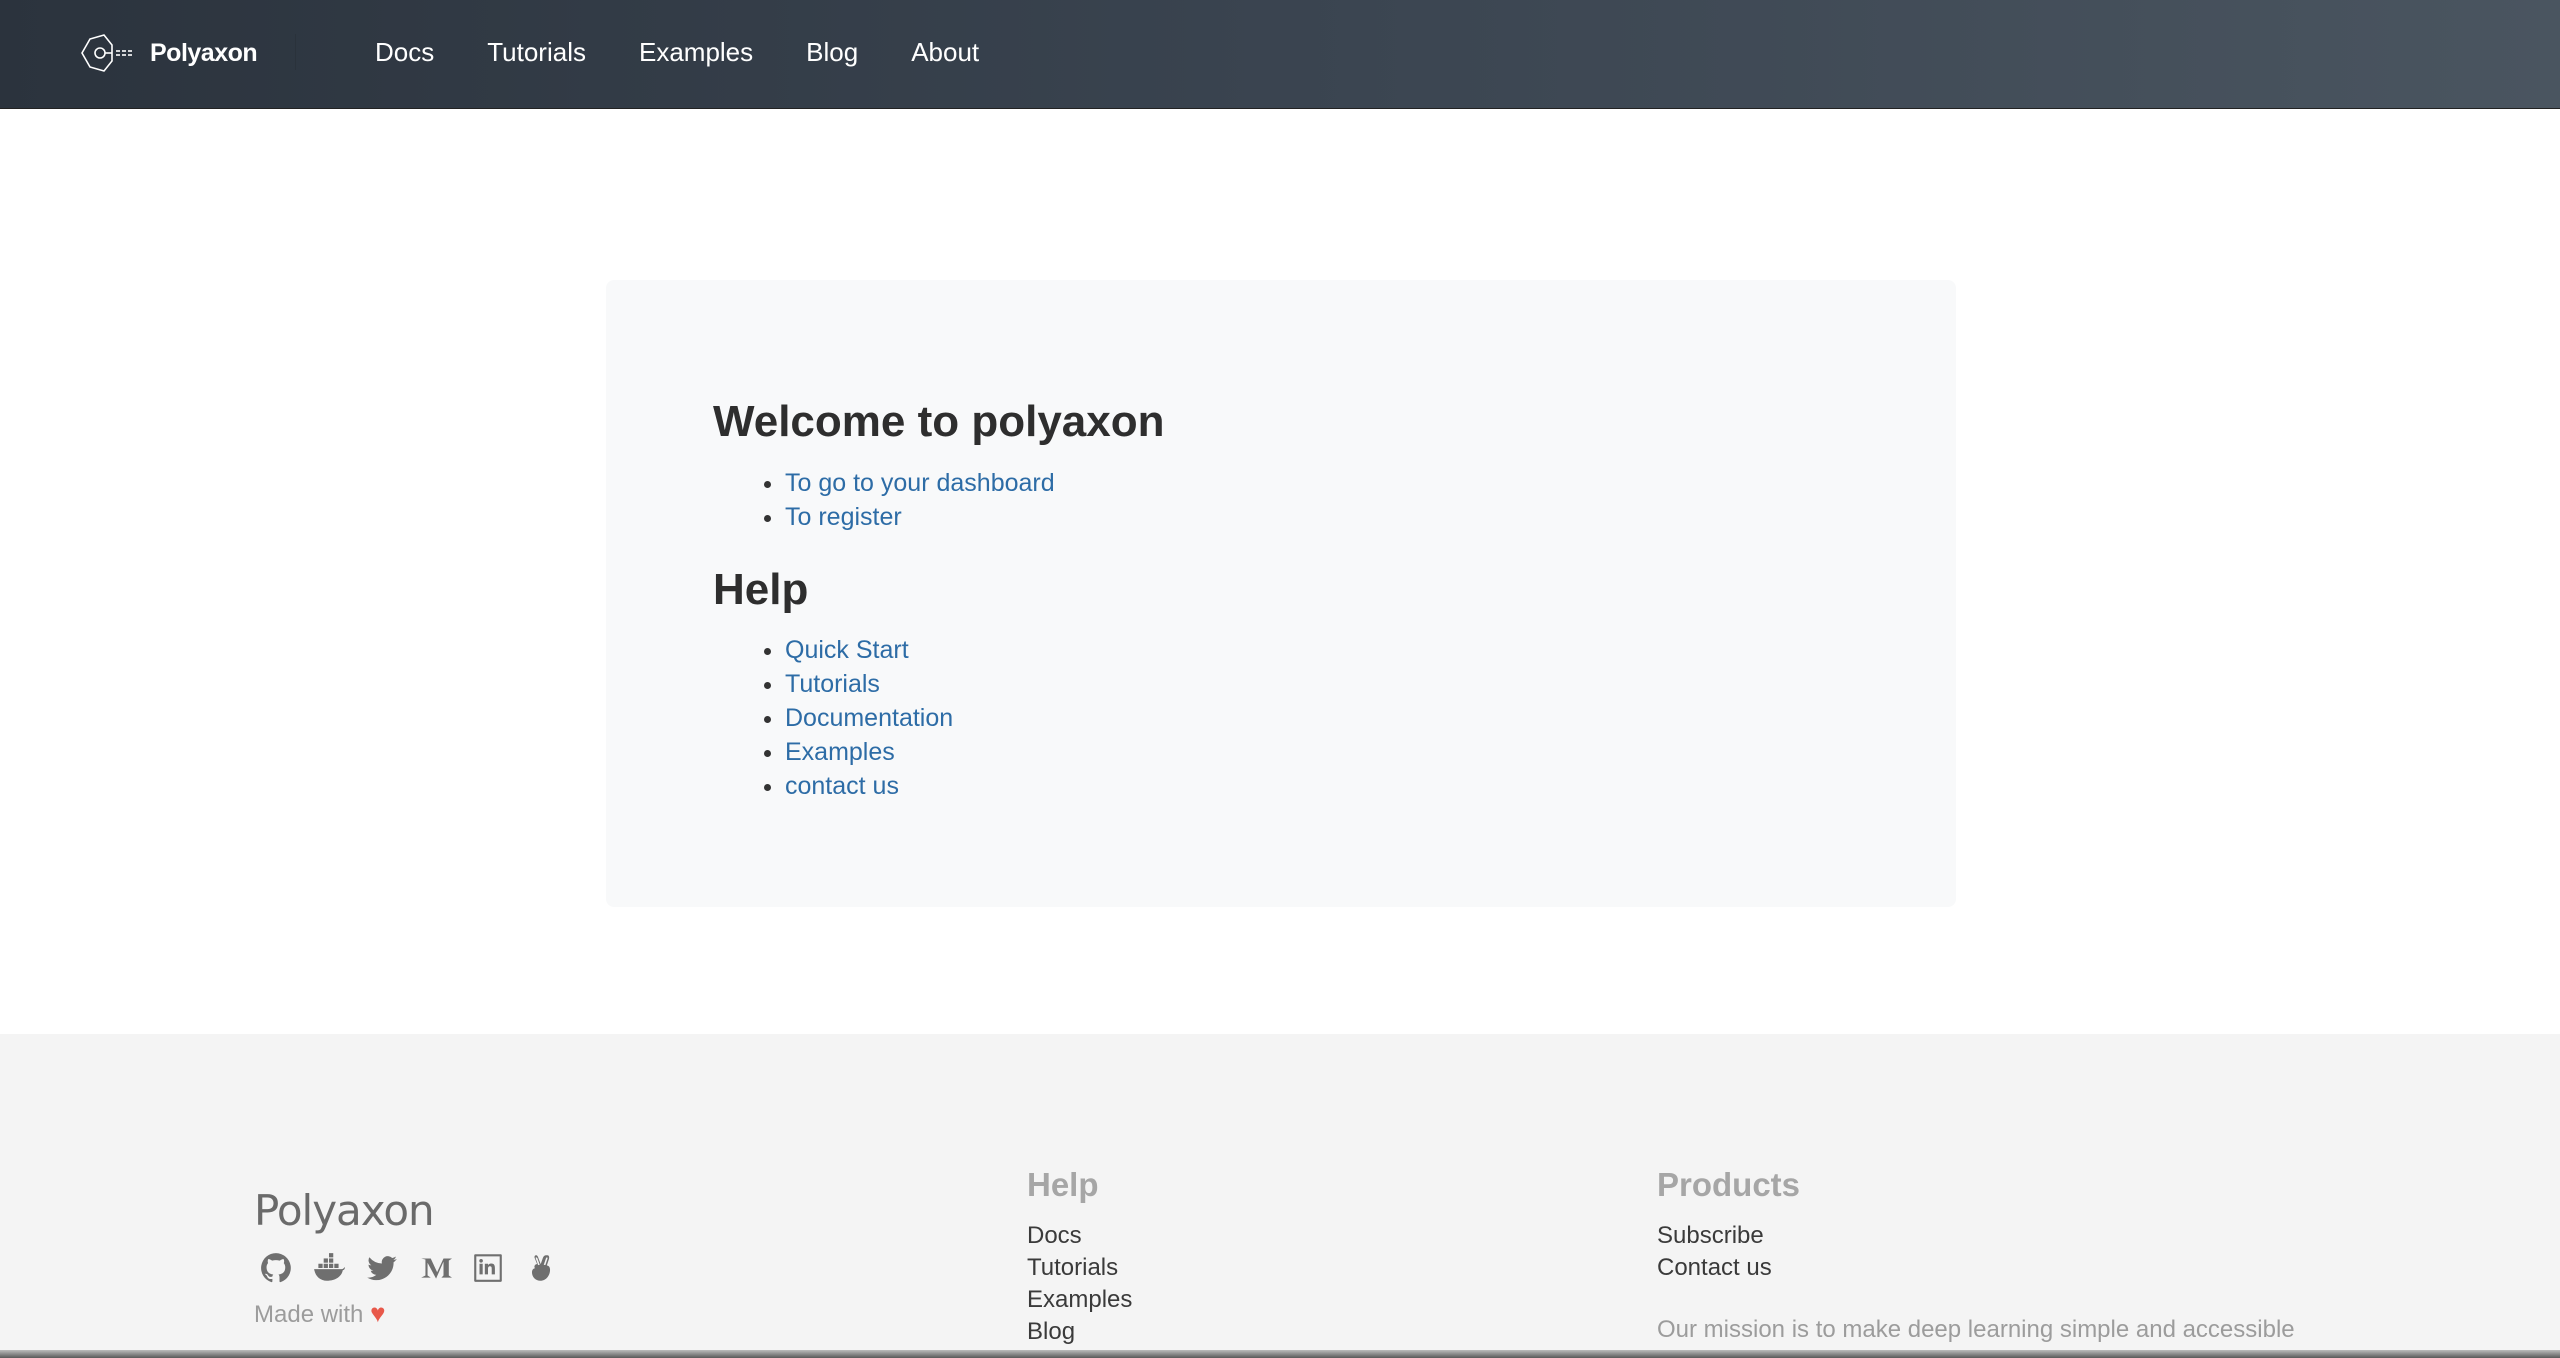 The image size is (2560, 1358). What do you see at coordinates (1280, 1354) in the screenshot?
I see `window-bottom-edge` at bounding box center [1280, 1354].